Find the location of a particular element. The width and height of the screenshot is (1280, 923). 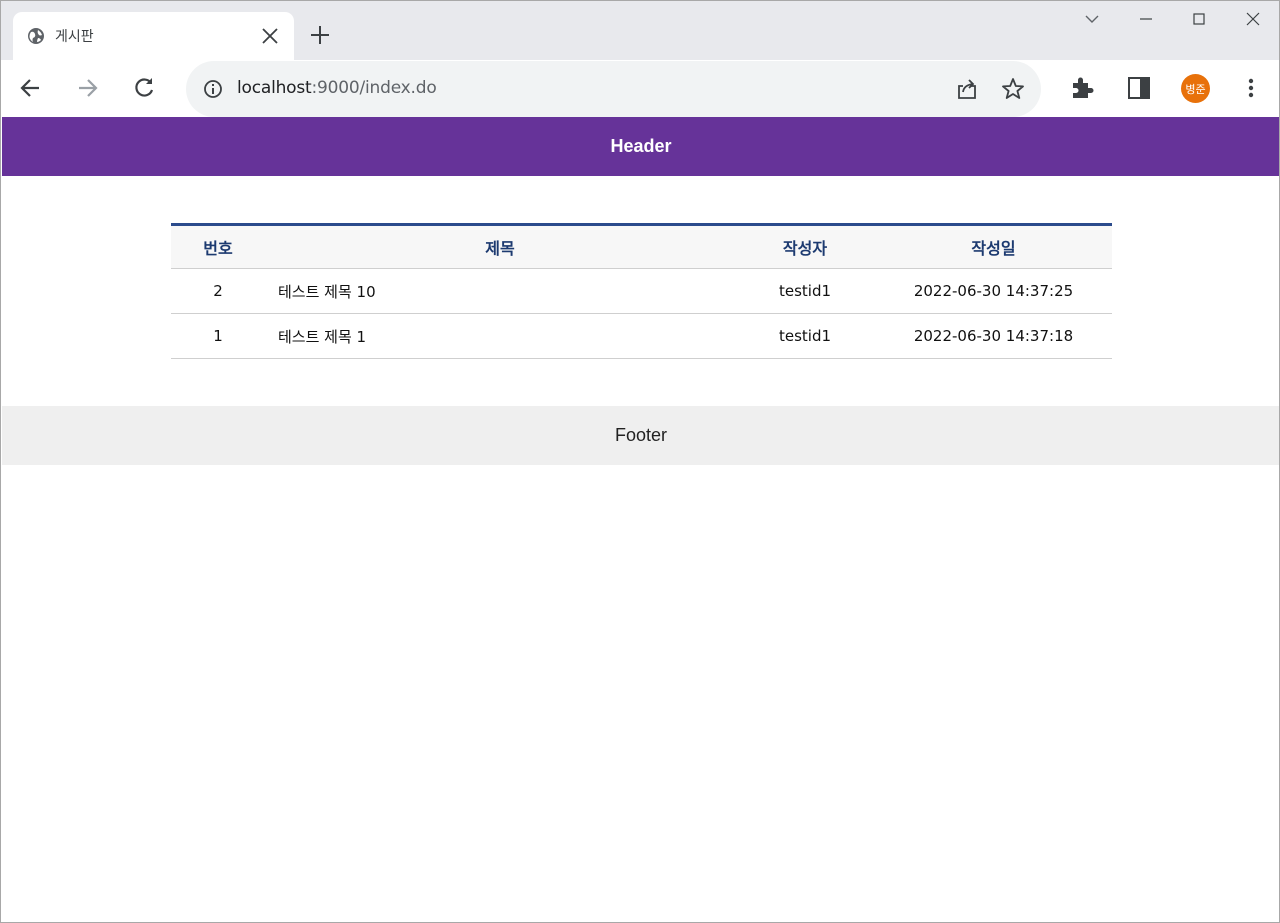

column-header-date: 작성일 is located at coordinates (993, 246).